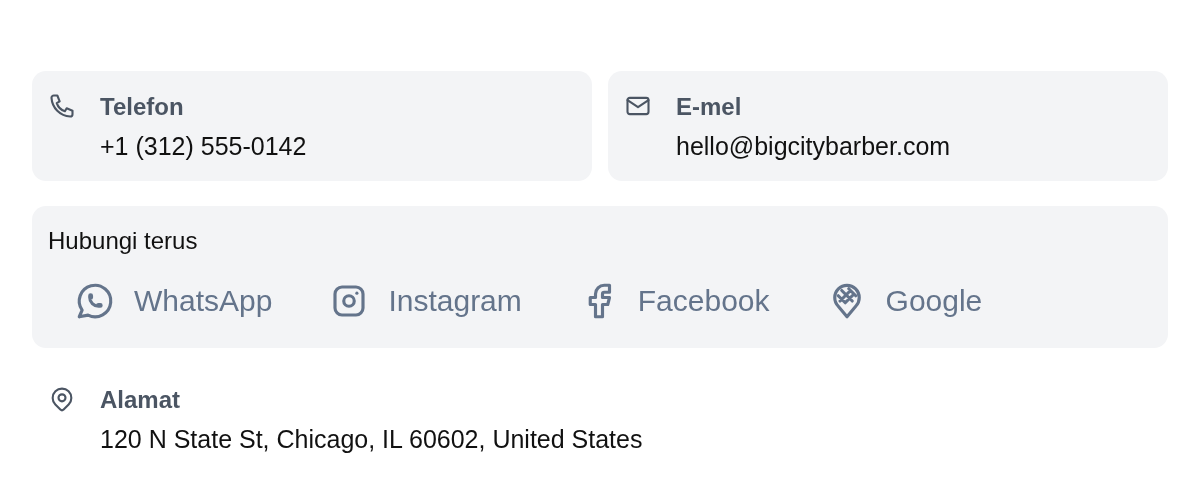  Describe the element at coordinates (203, 146) in the screenshot. I see `contact-value: +1 (312) 555-0142` at that location.